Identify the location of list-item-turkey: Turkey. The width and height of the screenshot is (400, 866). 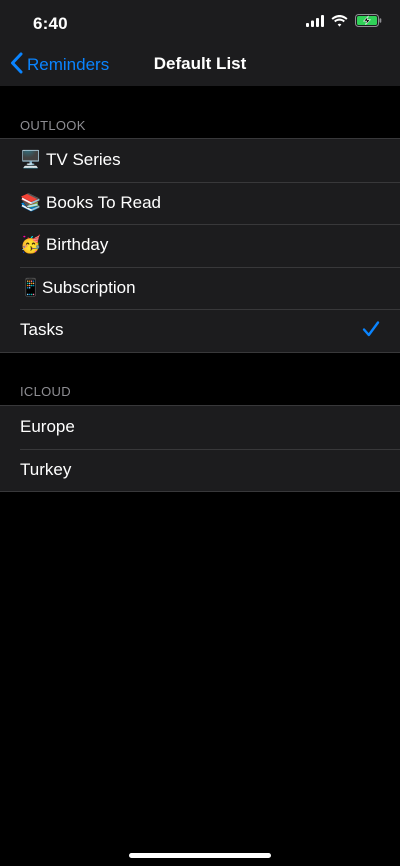
(200, 470).